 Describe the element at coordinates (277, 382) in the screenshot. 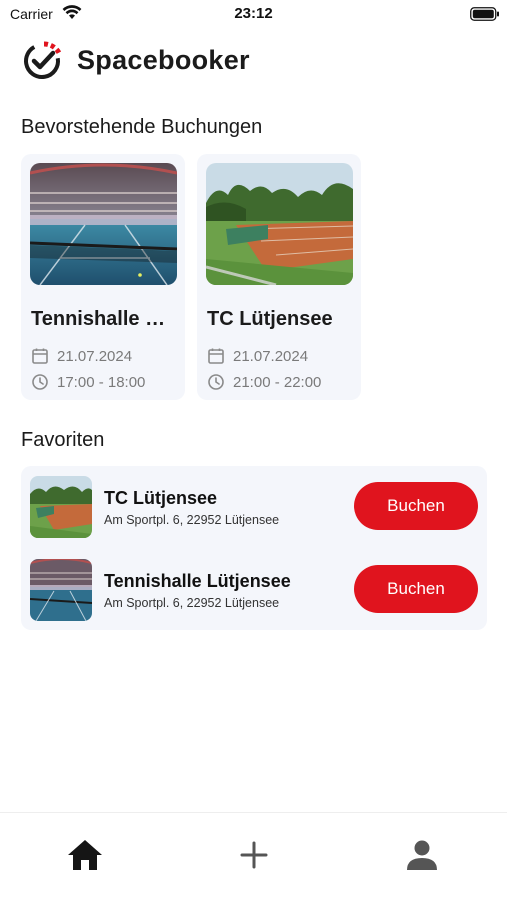

I see `booking-time-text: 21:00 - 22:00` at that location.